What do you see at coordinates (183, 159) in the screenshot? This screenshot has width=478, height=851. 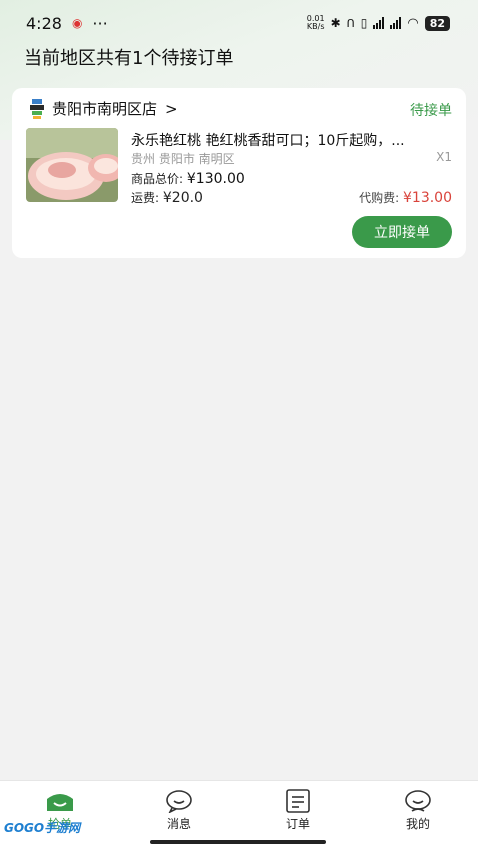 I see `product-location: 贵州 贵阳市 南明区` at bounding box center [183, 159].